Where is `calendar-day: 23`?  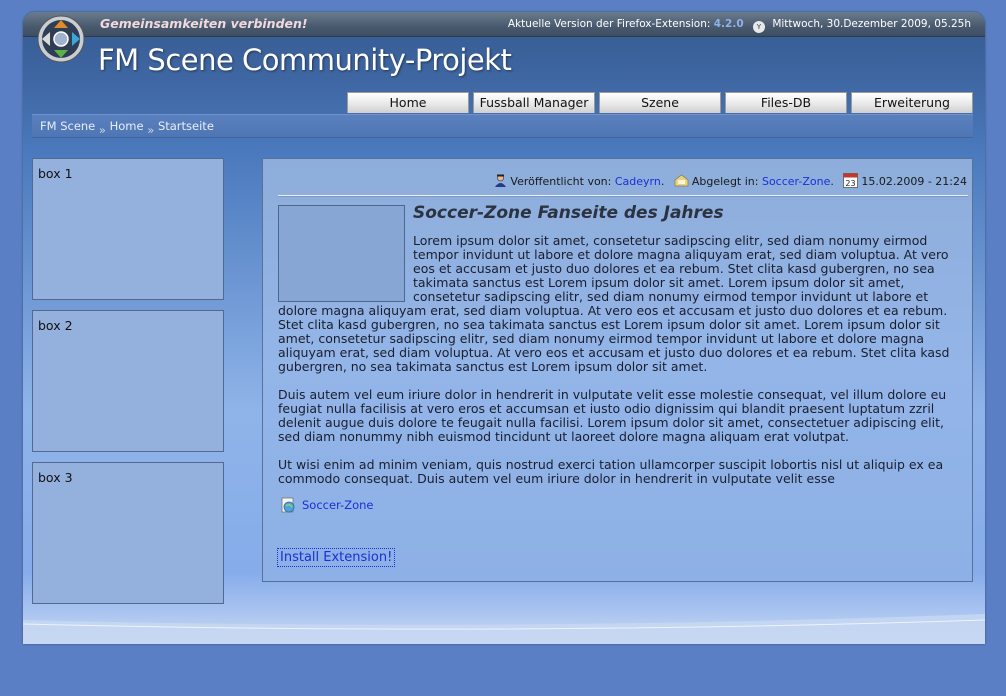
calendar-day: 23 is located at coordinates (851, 183).